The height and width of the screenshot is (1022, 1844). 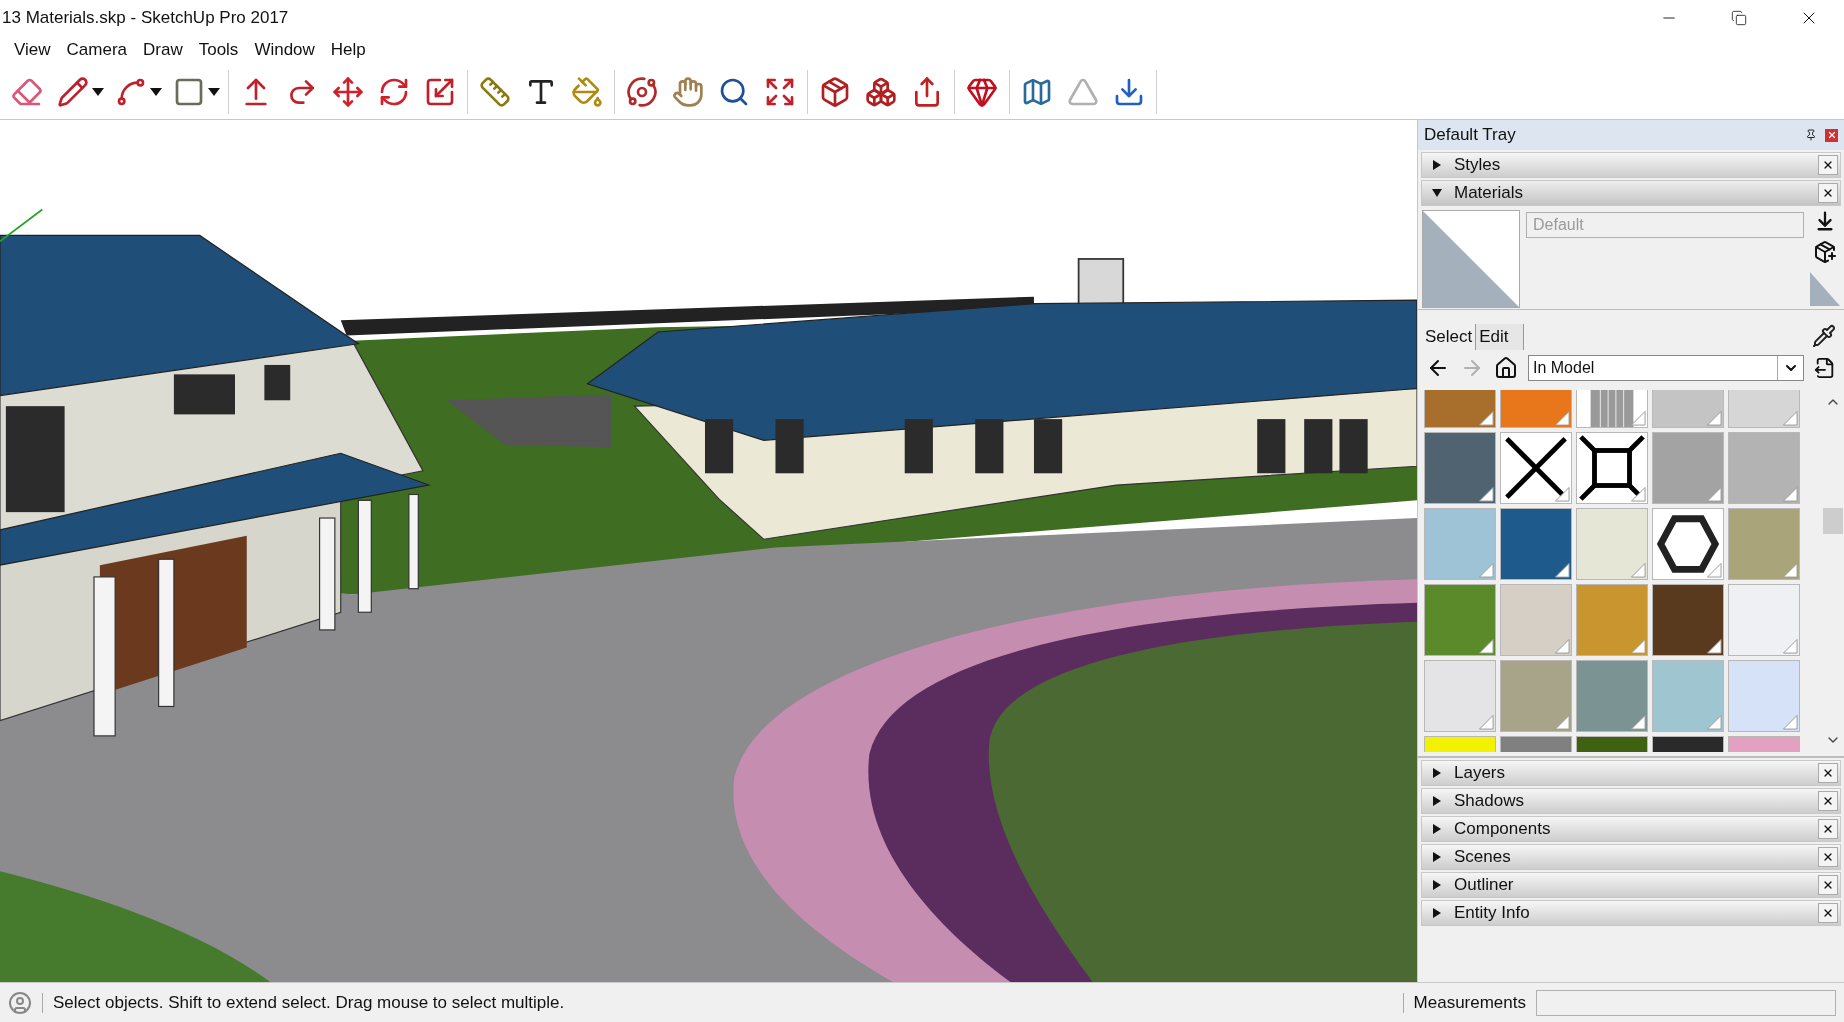 I want to click on menu-item: View, so click(x=32, y=50).